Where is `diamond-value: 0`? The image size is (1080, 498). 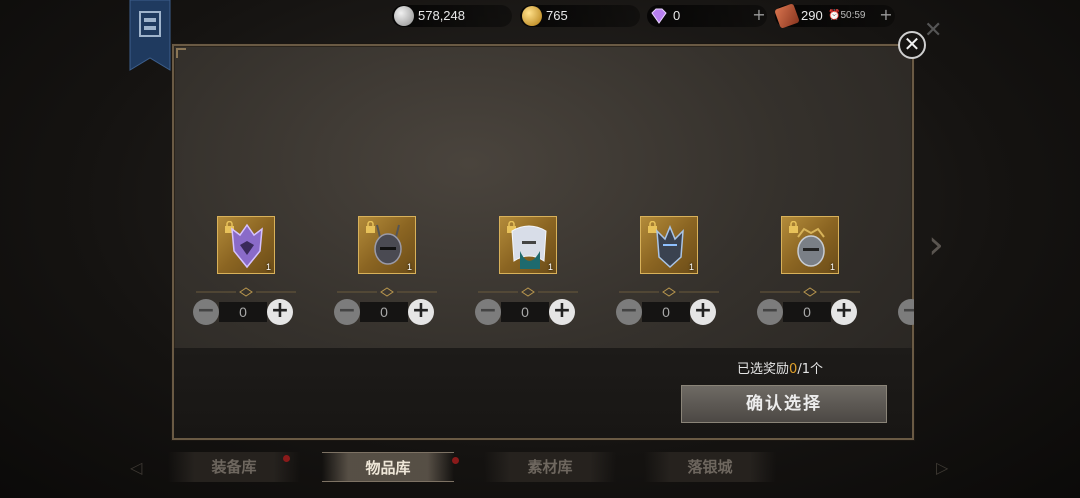 diamond-value: 0 is located at coordinates (677, 15).